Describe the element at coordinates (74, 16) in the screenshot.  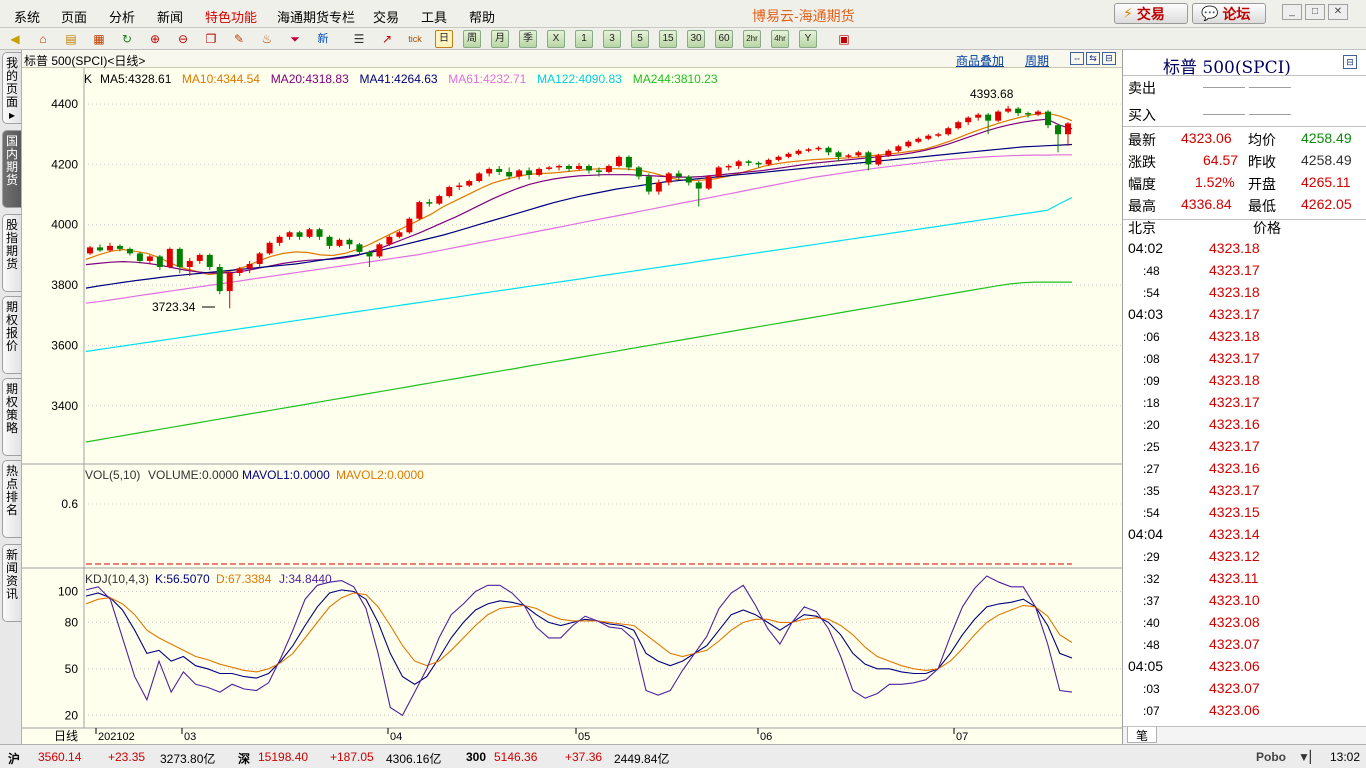
I see `menu-page: 页面` at that location.